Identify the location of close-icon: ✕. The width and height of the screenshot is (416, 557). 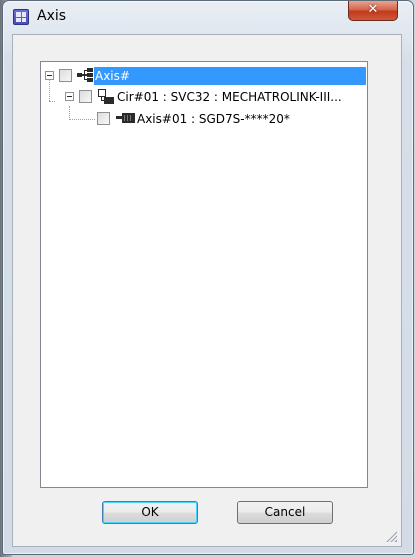
(373, 9).